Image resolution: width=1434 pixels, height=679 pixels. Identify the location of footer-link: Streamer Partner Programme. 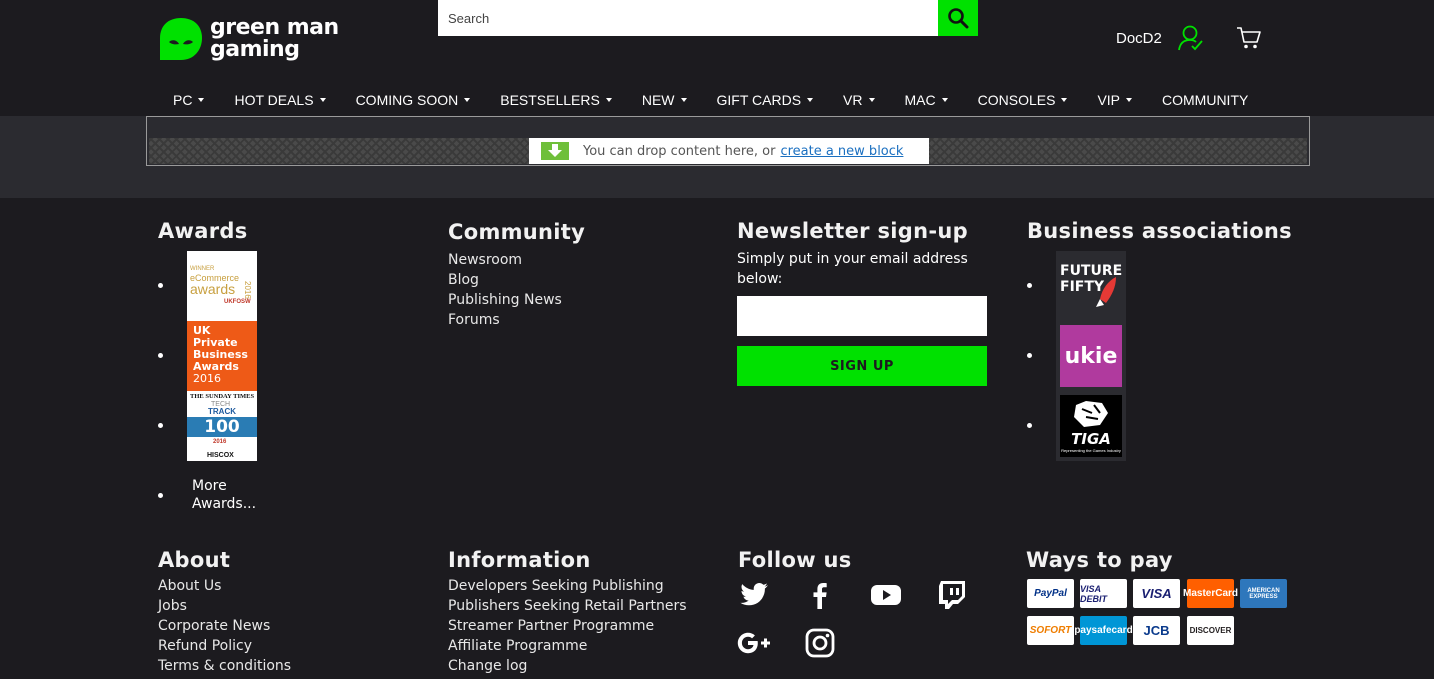
(567, 626).